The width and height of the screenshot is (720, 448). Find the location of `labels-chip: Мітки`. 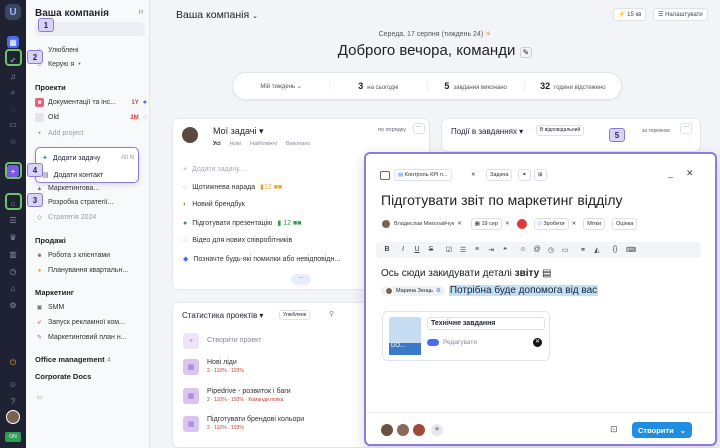

labels-chip: Мітки is located at coordinates (594, 224).